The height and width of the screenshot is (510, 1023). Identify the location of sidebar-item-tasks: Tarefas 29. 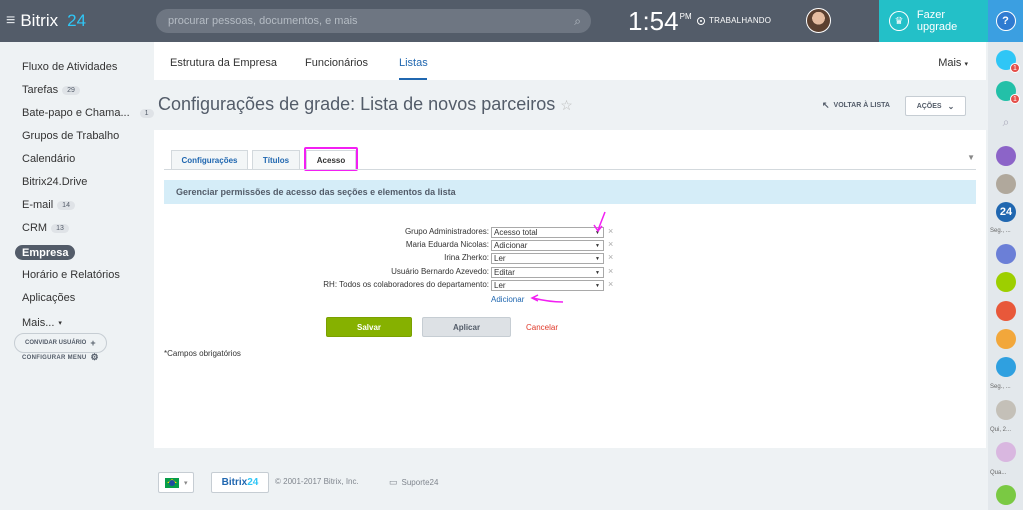
(51, 90).